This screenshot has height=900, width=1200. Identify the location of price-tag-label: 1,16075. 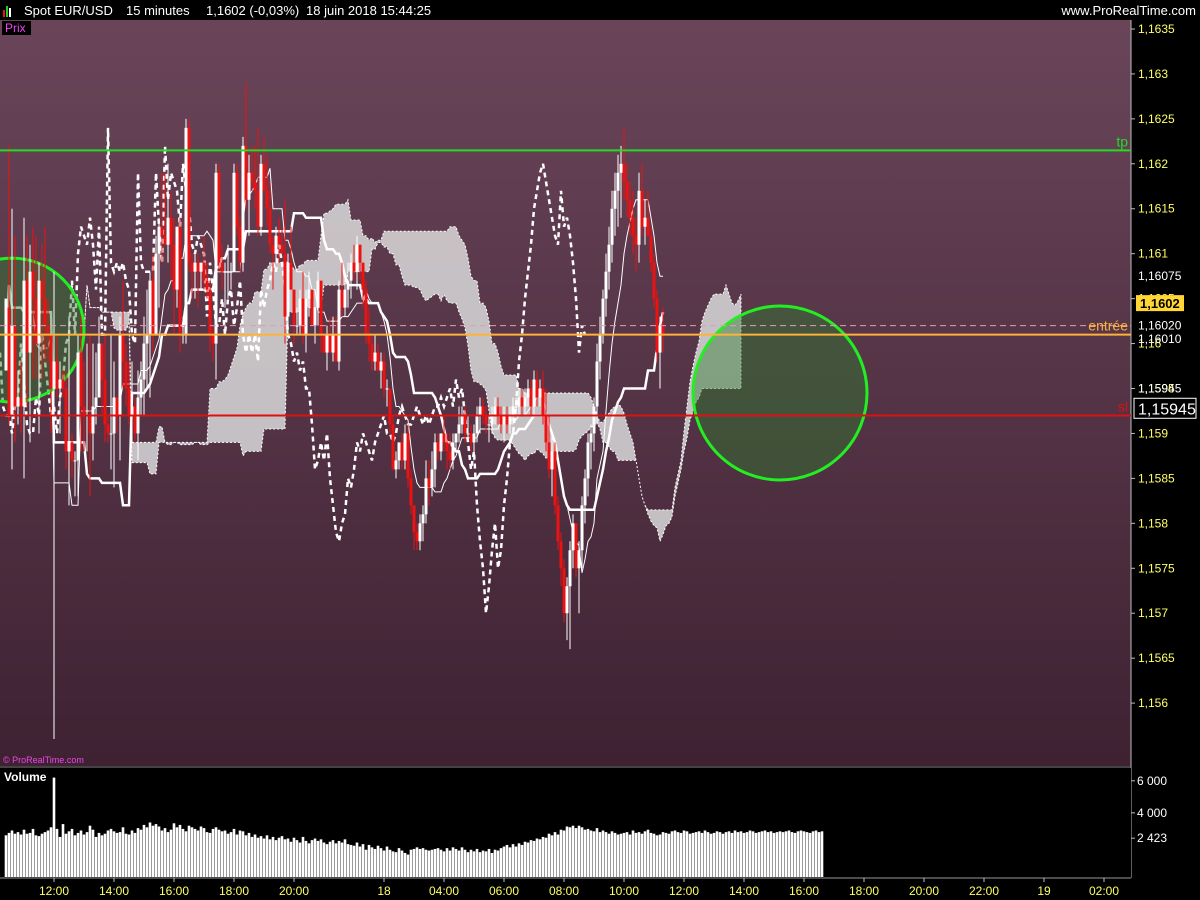
(1160, 276).